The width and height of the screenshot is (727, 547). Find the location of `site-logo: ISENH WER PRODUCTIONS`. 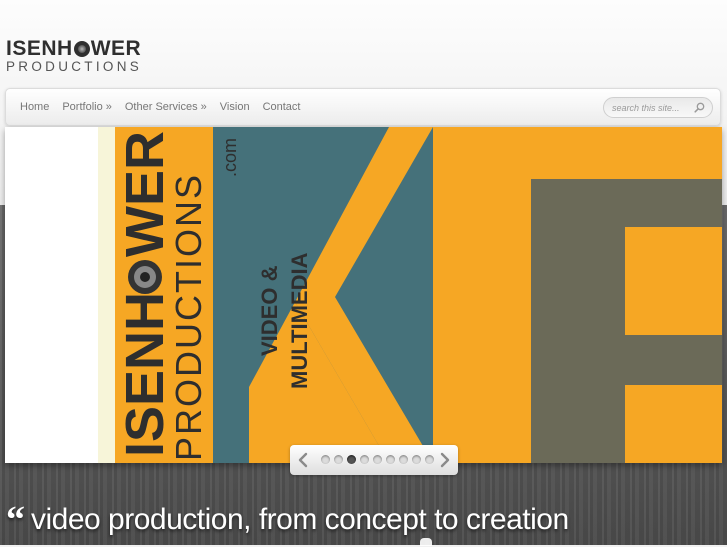

site-logo: ISENH WER PRODUCTIONS is located at coordinates (74, 56).